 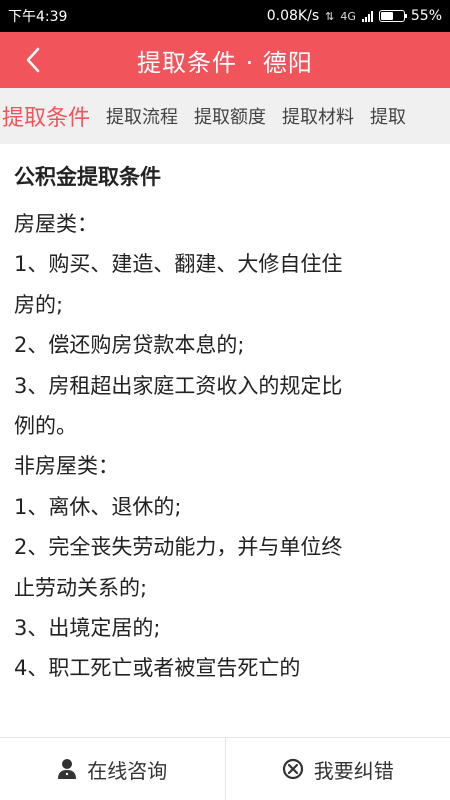 What do you see at coordinates (67, 769) in the screenshot?
I see `person-icon` at bounding box center [67, 769].